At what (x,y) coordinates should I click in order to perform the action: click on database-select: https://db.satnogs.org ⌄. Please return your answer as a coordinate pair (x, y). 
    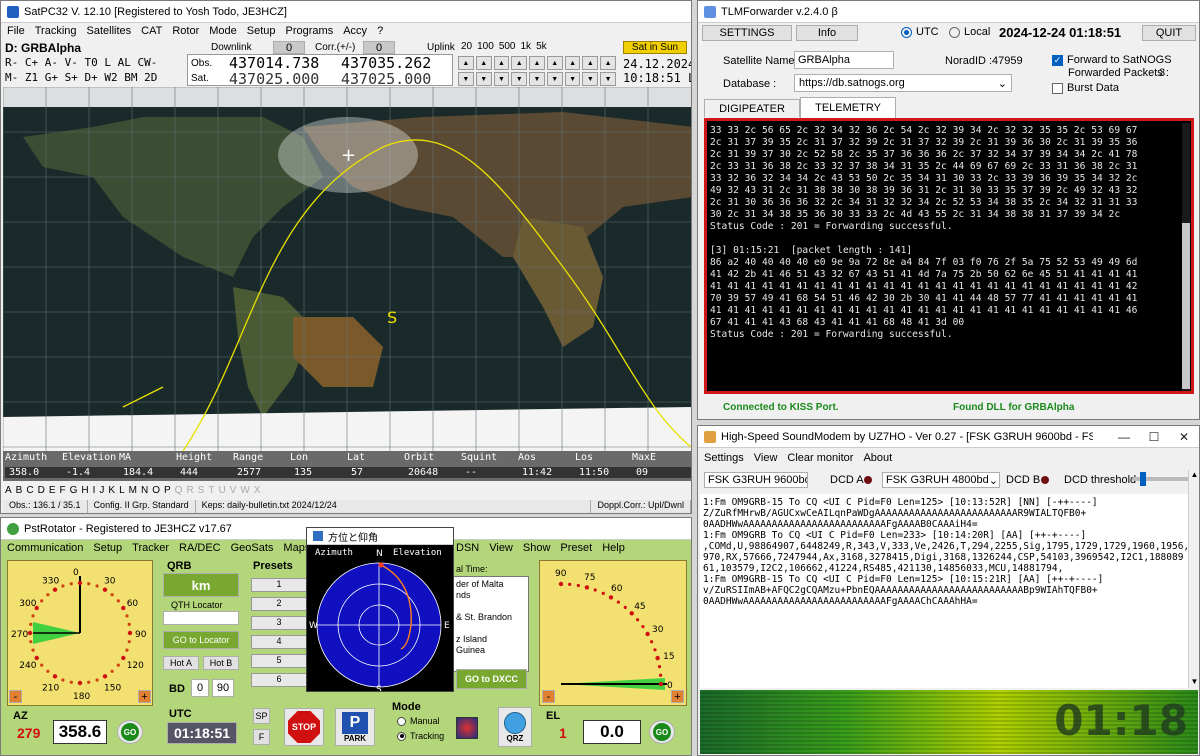
    Looking at the image, I should click on (903, 83).